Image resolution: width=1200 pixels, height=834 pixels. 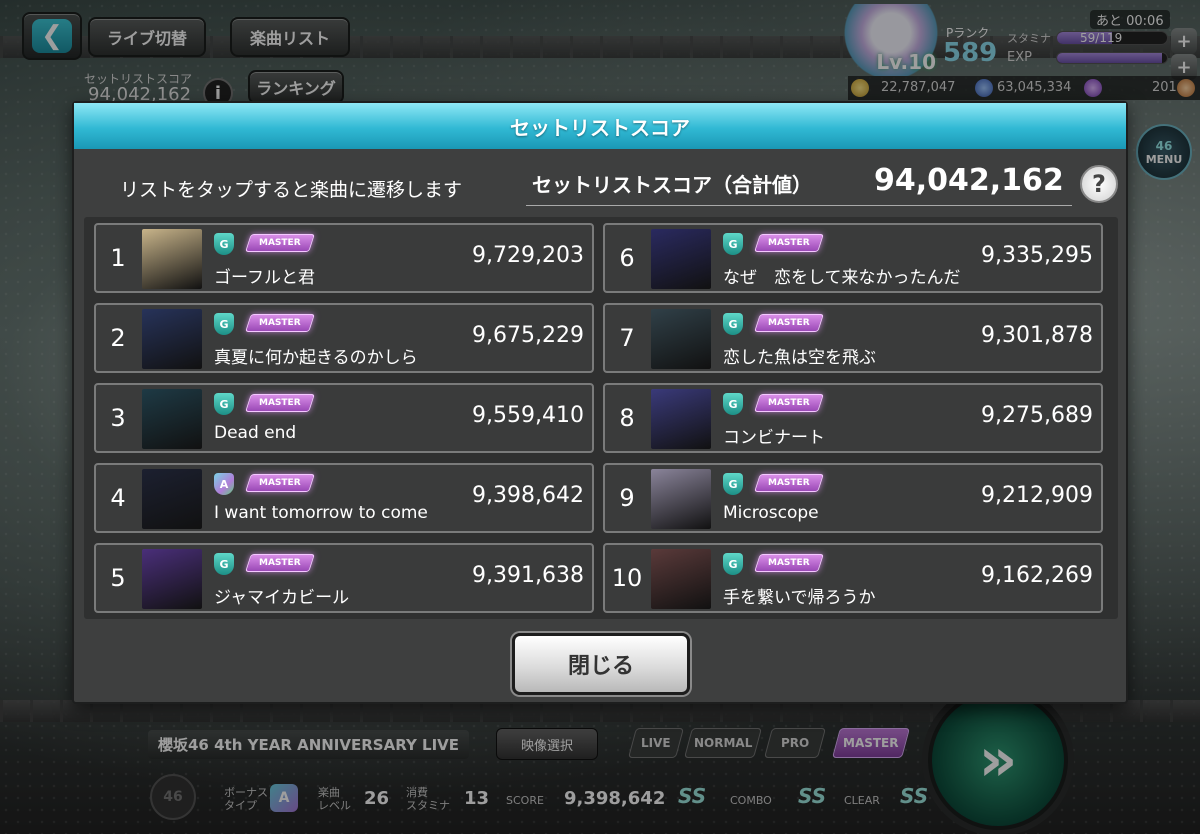 I want to click on song-rank: 2, so click(x=118, y=338).